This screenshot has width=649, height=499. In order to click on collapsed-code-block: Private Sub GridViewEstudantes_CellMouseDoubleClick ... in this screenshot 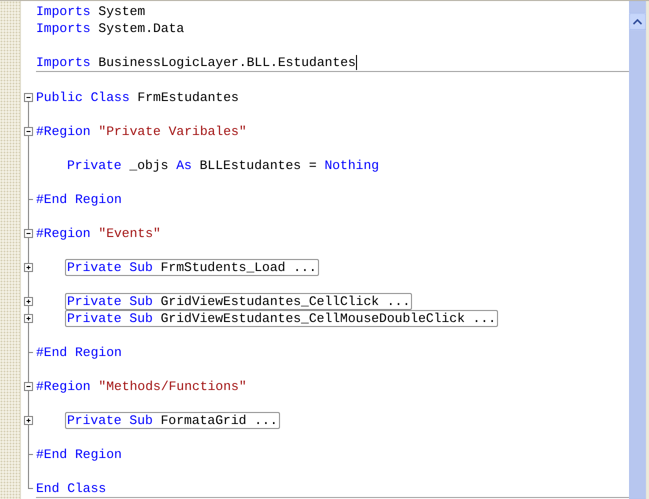, I will do `click(281, 318)`.